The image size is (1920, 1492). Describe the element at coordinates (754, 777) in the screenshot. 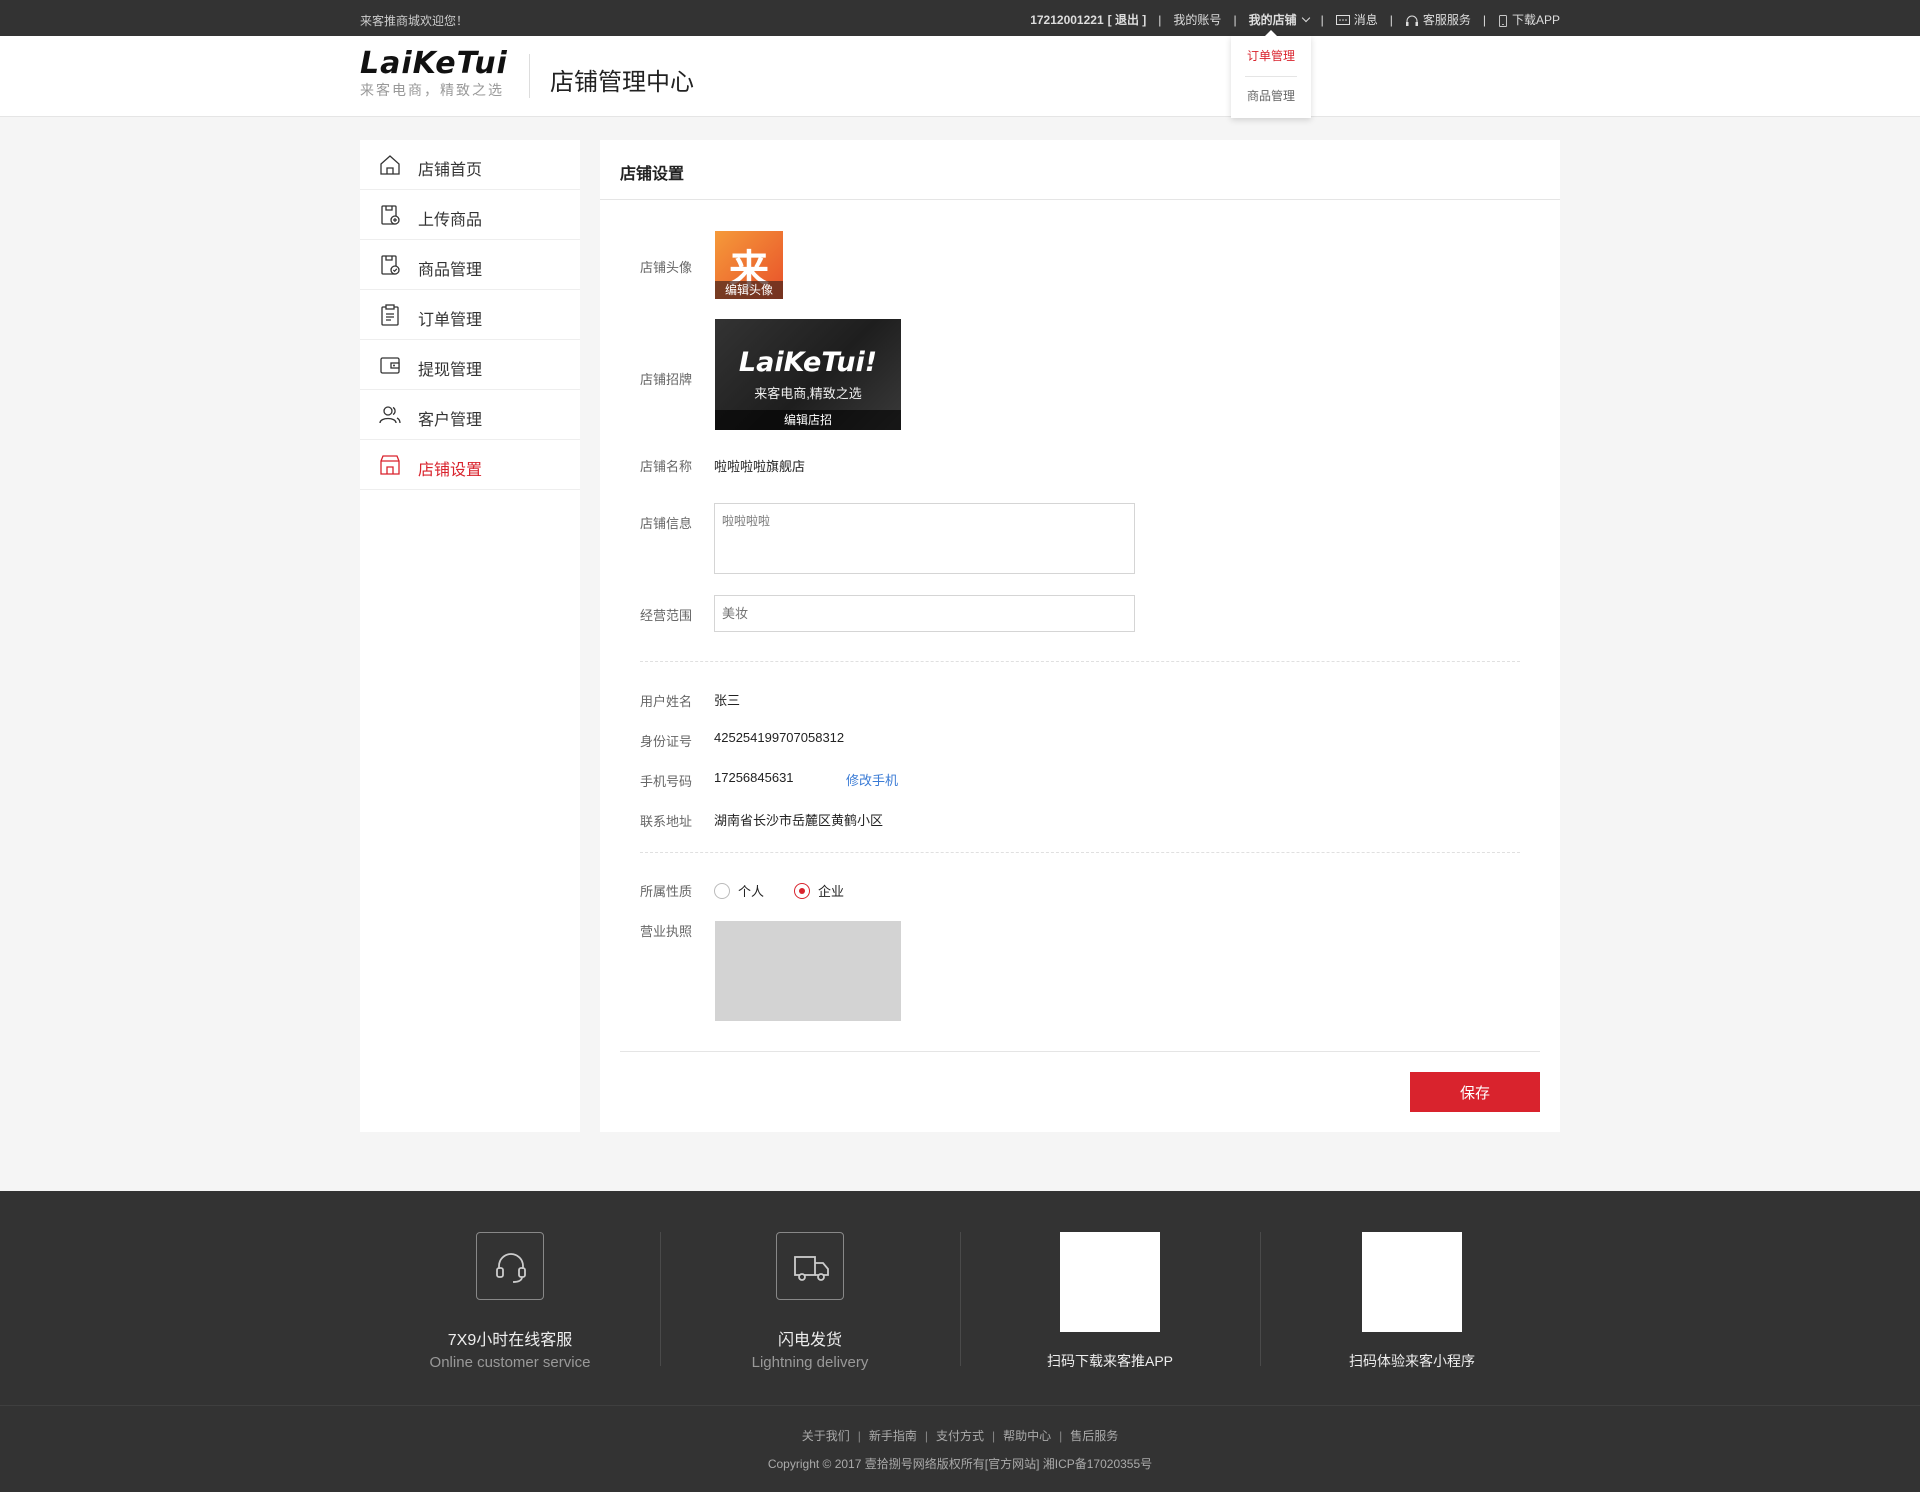

I see `phone-value: 17256845631` at that location.